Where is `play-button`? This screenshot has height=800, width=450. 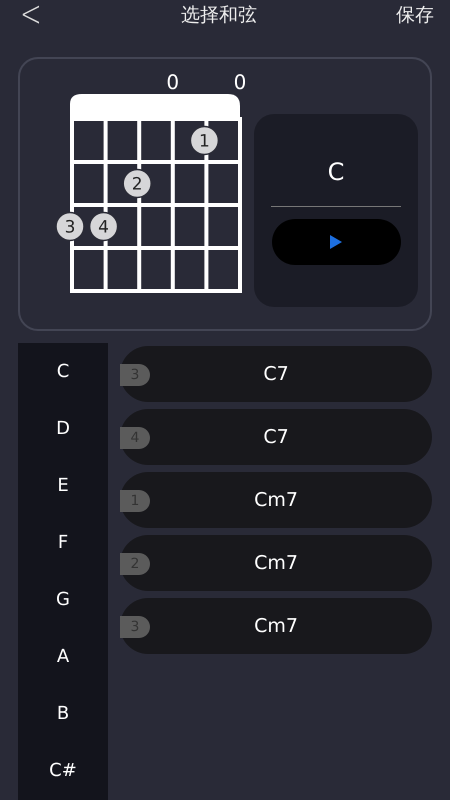 play-button is located at coordinates (336, 242).